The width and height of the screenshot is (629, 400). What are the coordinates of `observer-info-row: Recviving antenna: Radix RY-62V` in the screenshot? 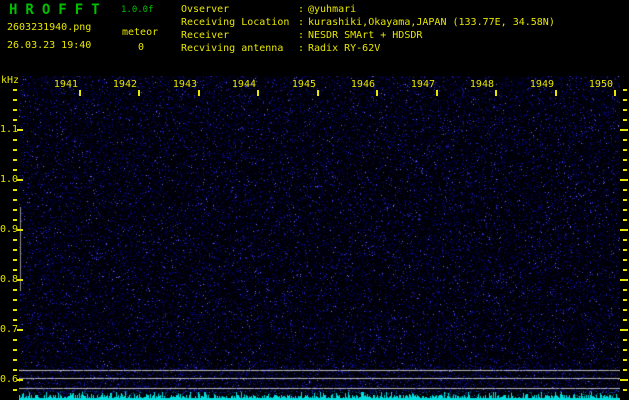 It's located at (368, 48).